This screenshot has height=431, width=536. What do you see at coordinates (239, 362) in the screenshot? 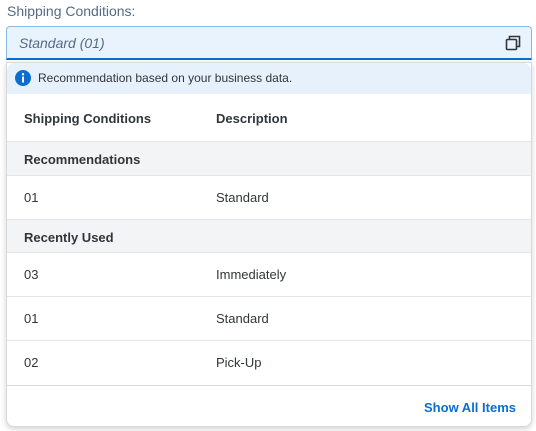
I see `row-description: Pick-Up` at bounding box center [239, 362].